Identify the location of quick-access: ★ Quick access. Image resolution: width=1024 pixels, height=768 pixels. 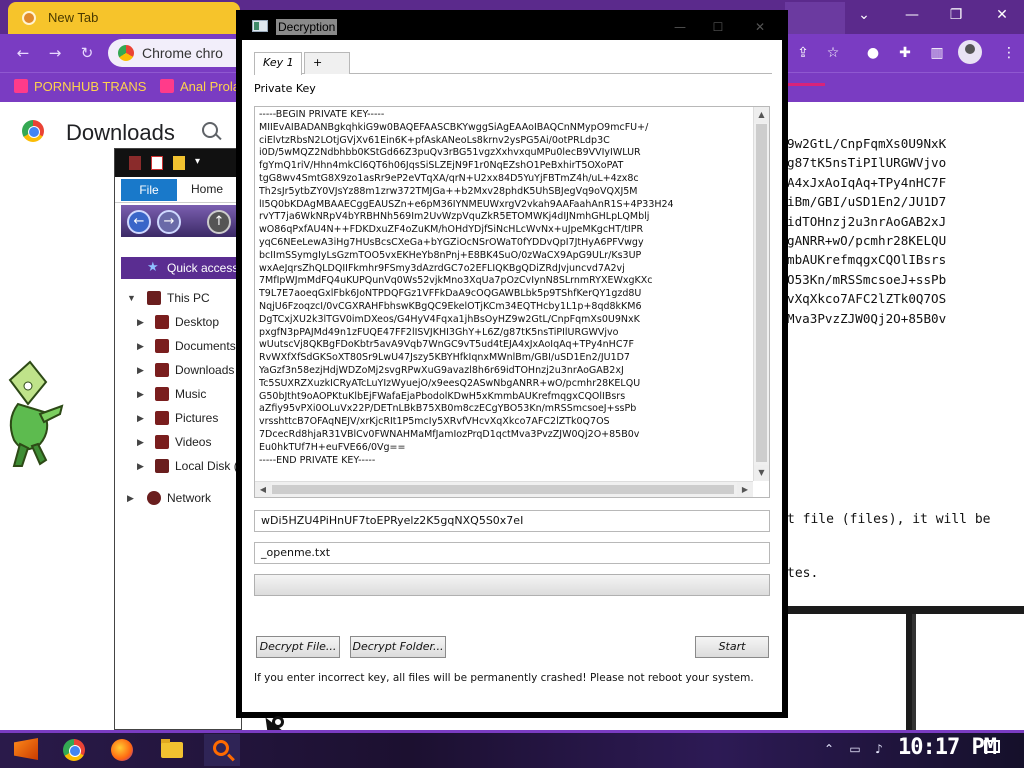
(181, 268).